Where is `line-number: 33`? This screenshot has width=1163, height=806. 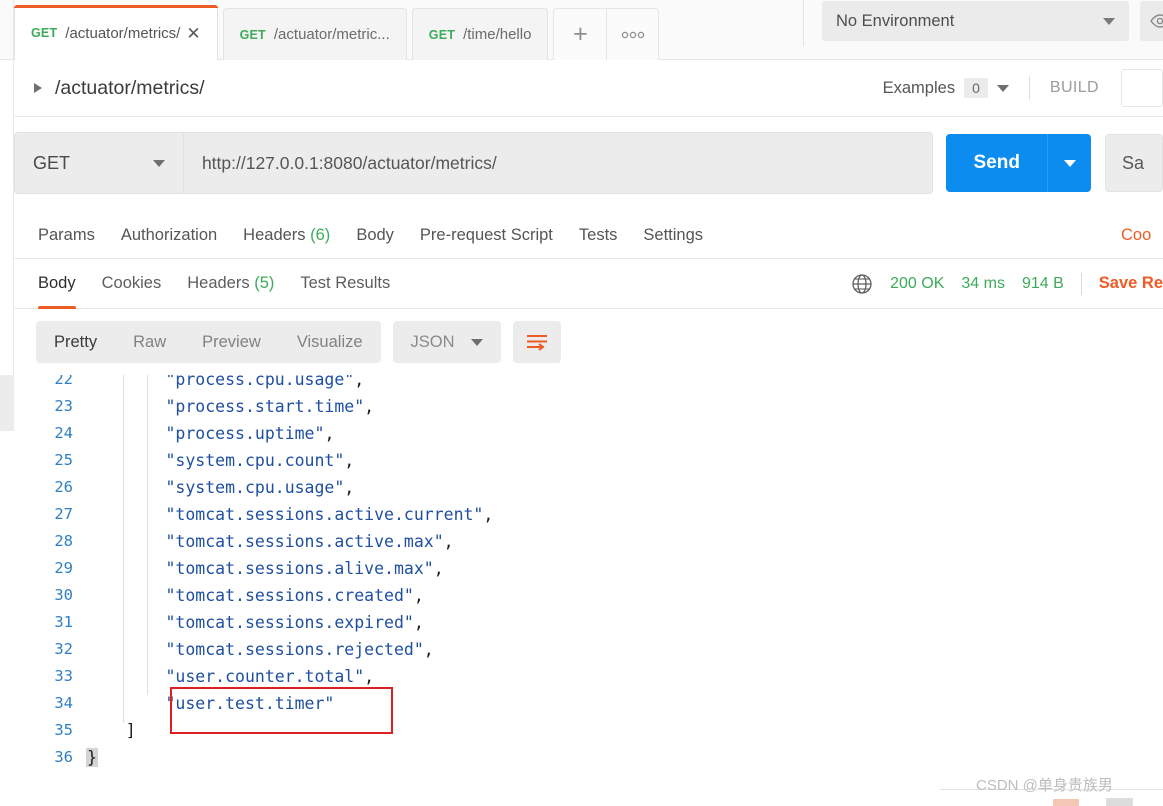
line-number: 33 is located at coordinates (63, 676).